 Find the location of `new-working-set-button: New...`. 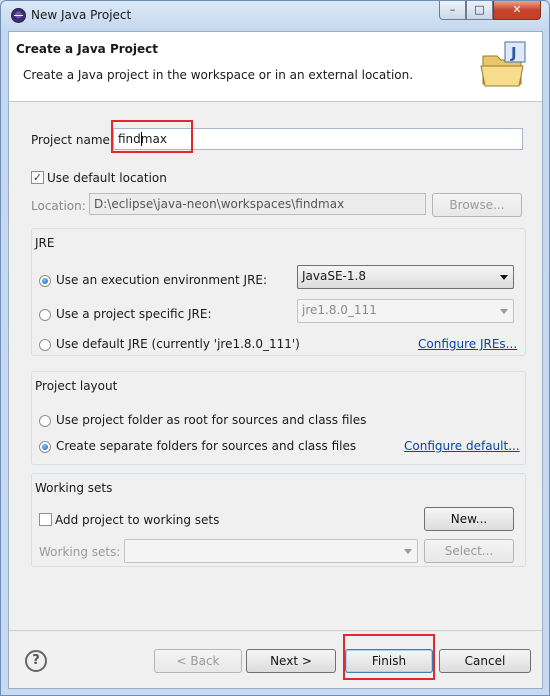

new-working-set-button: New... is located at coordinates (469, 519).